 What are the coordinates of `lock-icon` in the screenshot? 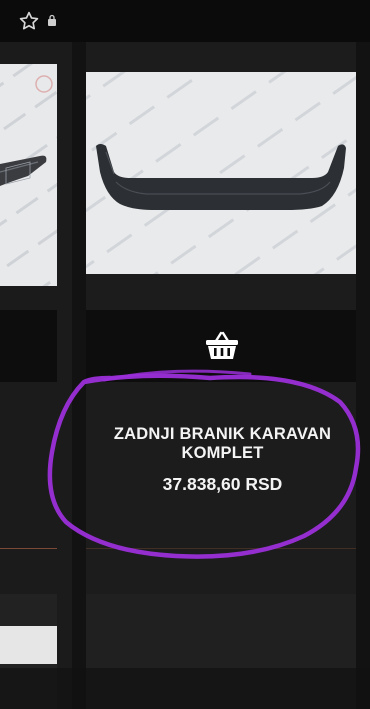 It's located at (52, 20).